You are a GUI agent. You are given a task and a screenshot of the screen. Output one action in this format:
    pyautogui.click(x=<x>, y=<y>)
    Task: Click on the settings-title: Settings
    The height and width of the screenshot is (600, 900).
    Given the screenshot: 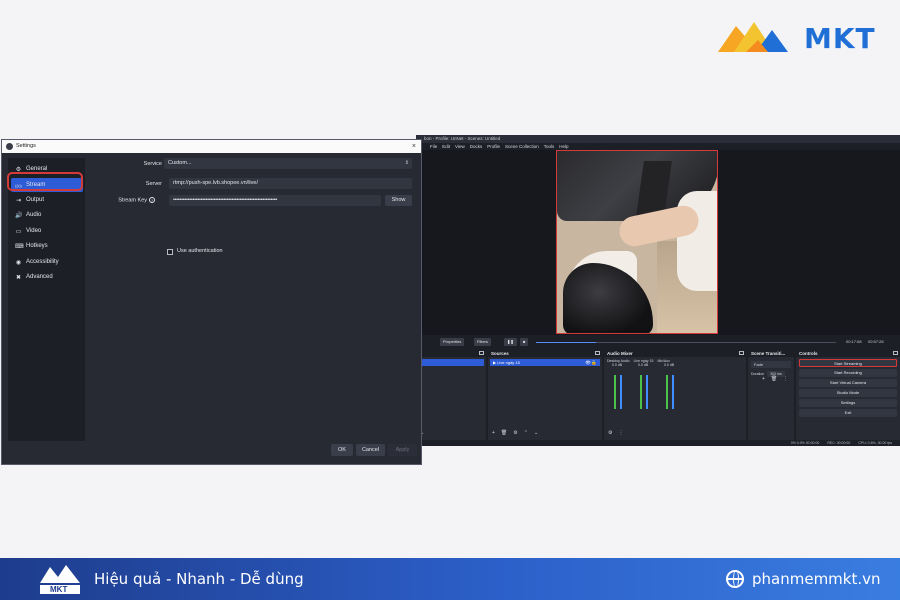 What is the action you would take?
    pyautogui.click(x=26, y=146)
    